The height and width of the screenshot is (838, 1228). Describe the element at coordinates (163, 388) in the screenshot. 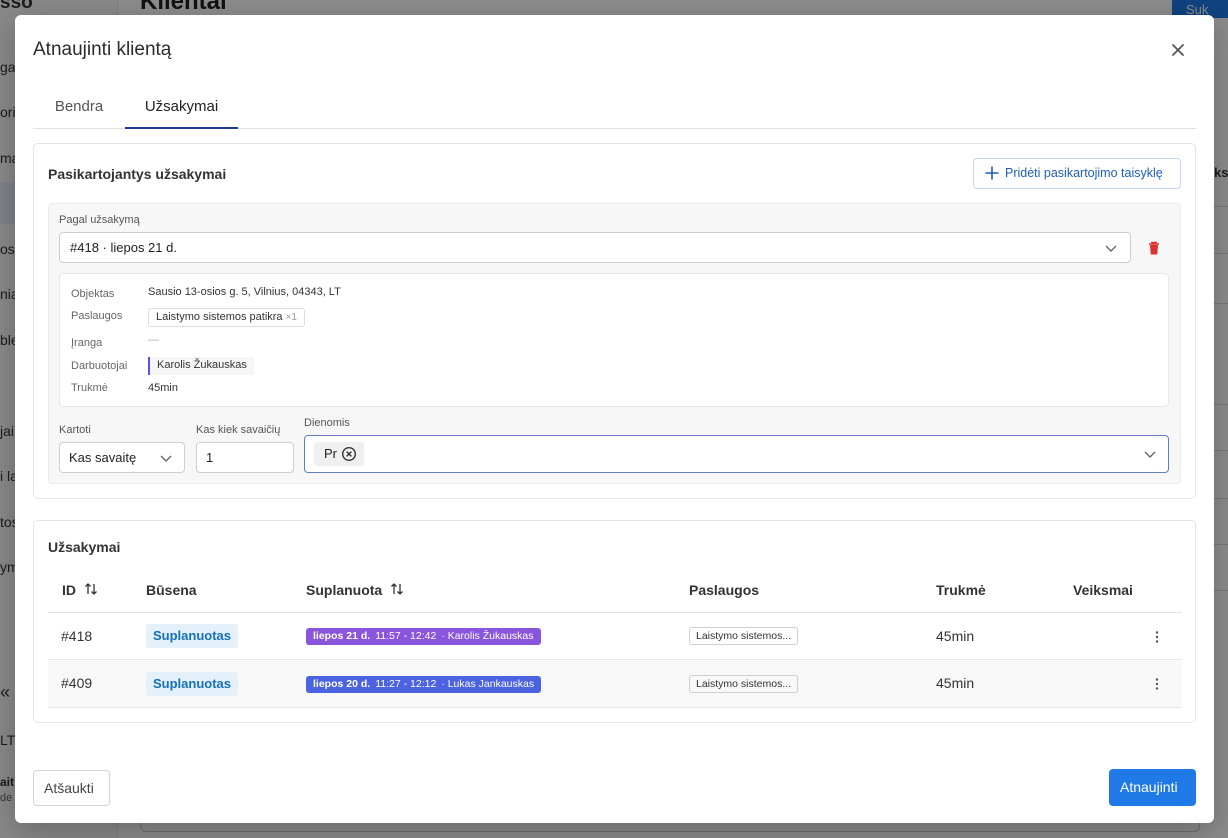

I see `duration-value: 45min` at that location.